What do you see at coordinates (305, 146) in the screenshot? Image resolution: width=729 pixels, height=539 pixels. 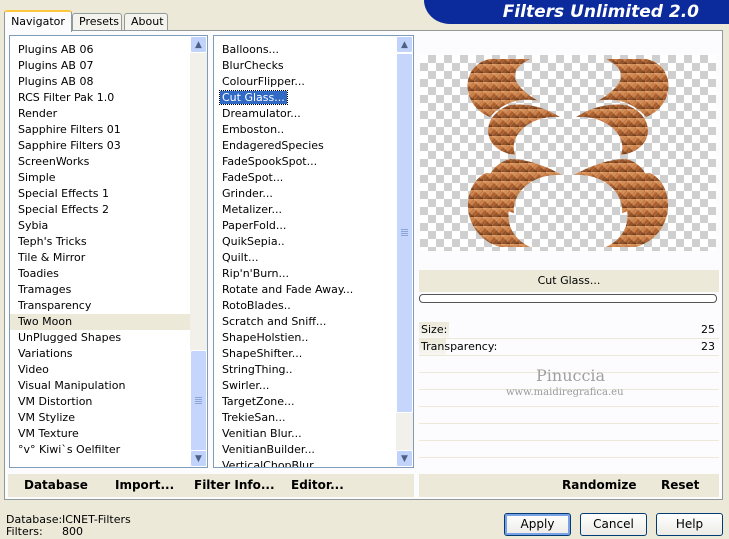 I see `list-item: EndageredSpecies` at bounding box center [305, 146].